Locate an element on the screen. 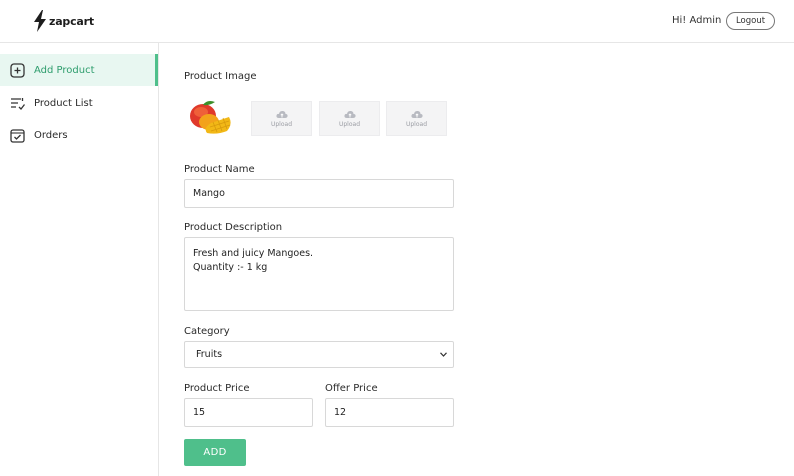 The image size is (794, 476). offer-price-input: 12 is located at coordinates (389, 412).